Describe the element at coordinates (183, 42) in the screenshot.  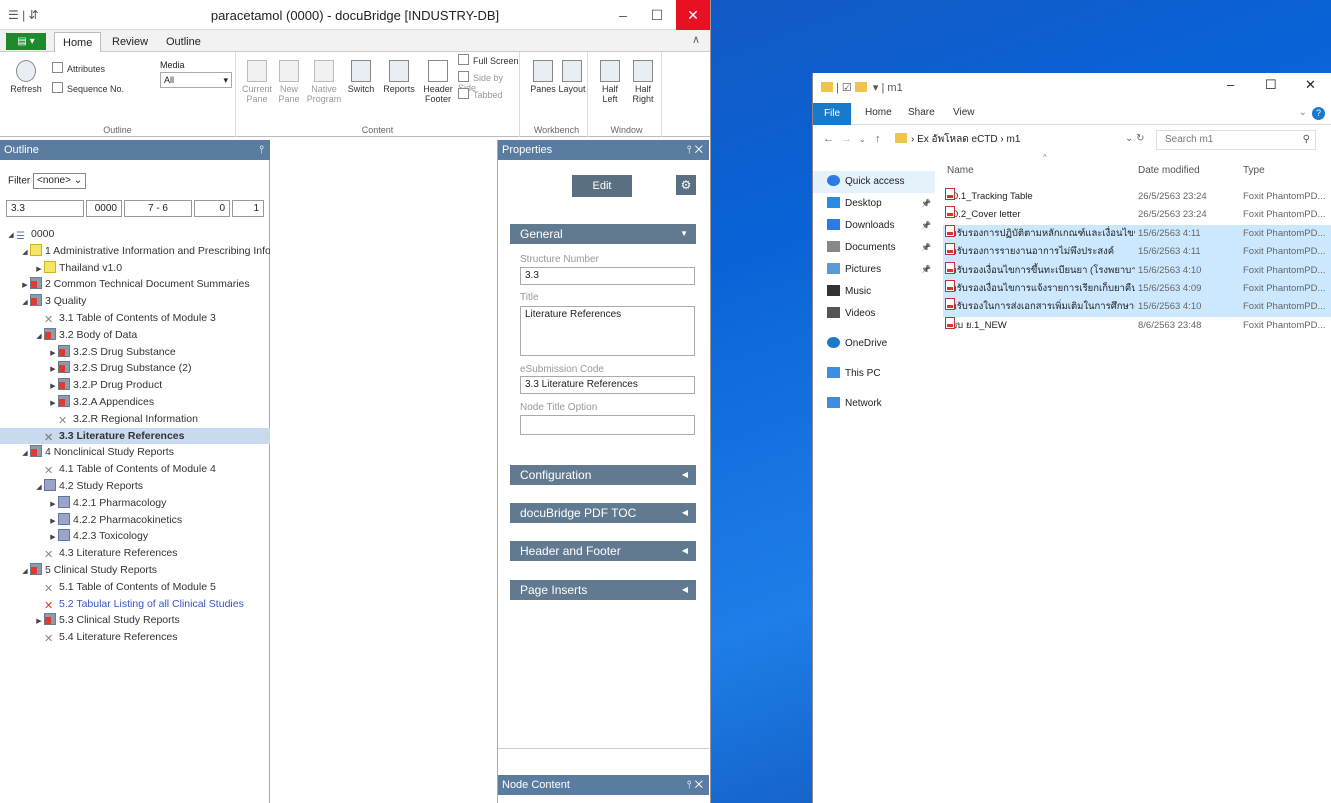
I see `tab-outline: Outline` at that location.